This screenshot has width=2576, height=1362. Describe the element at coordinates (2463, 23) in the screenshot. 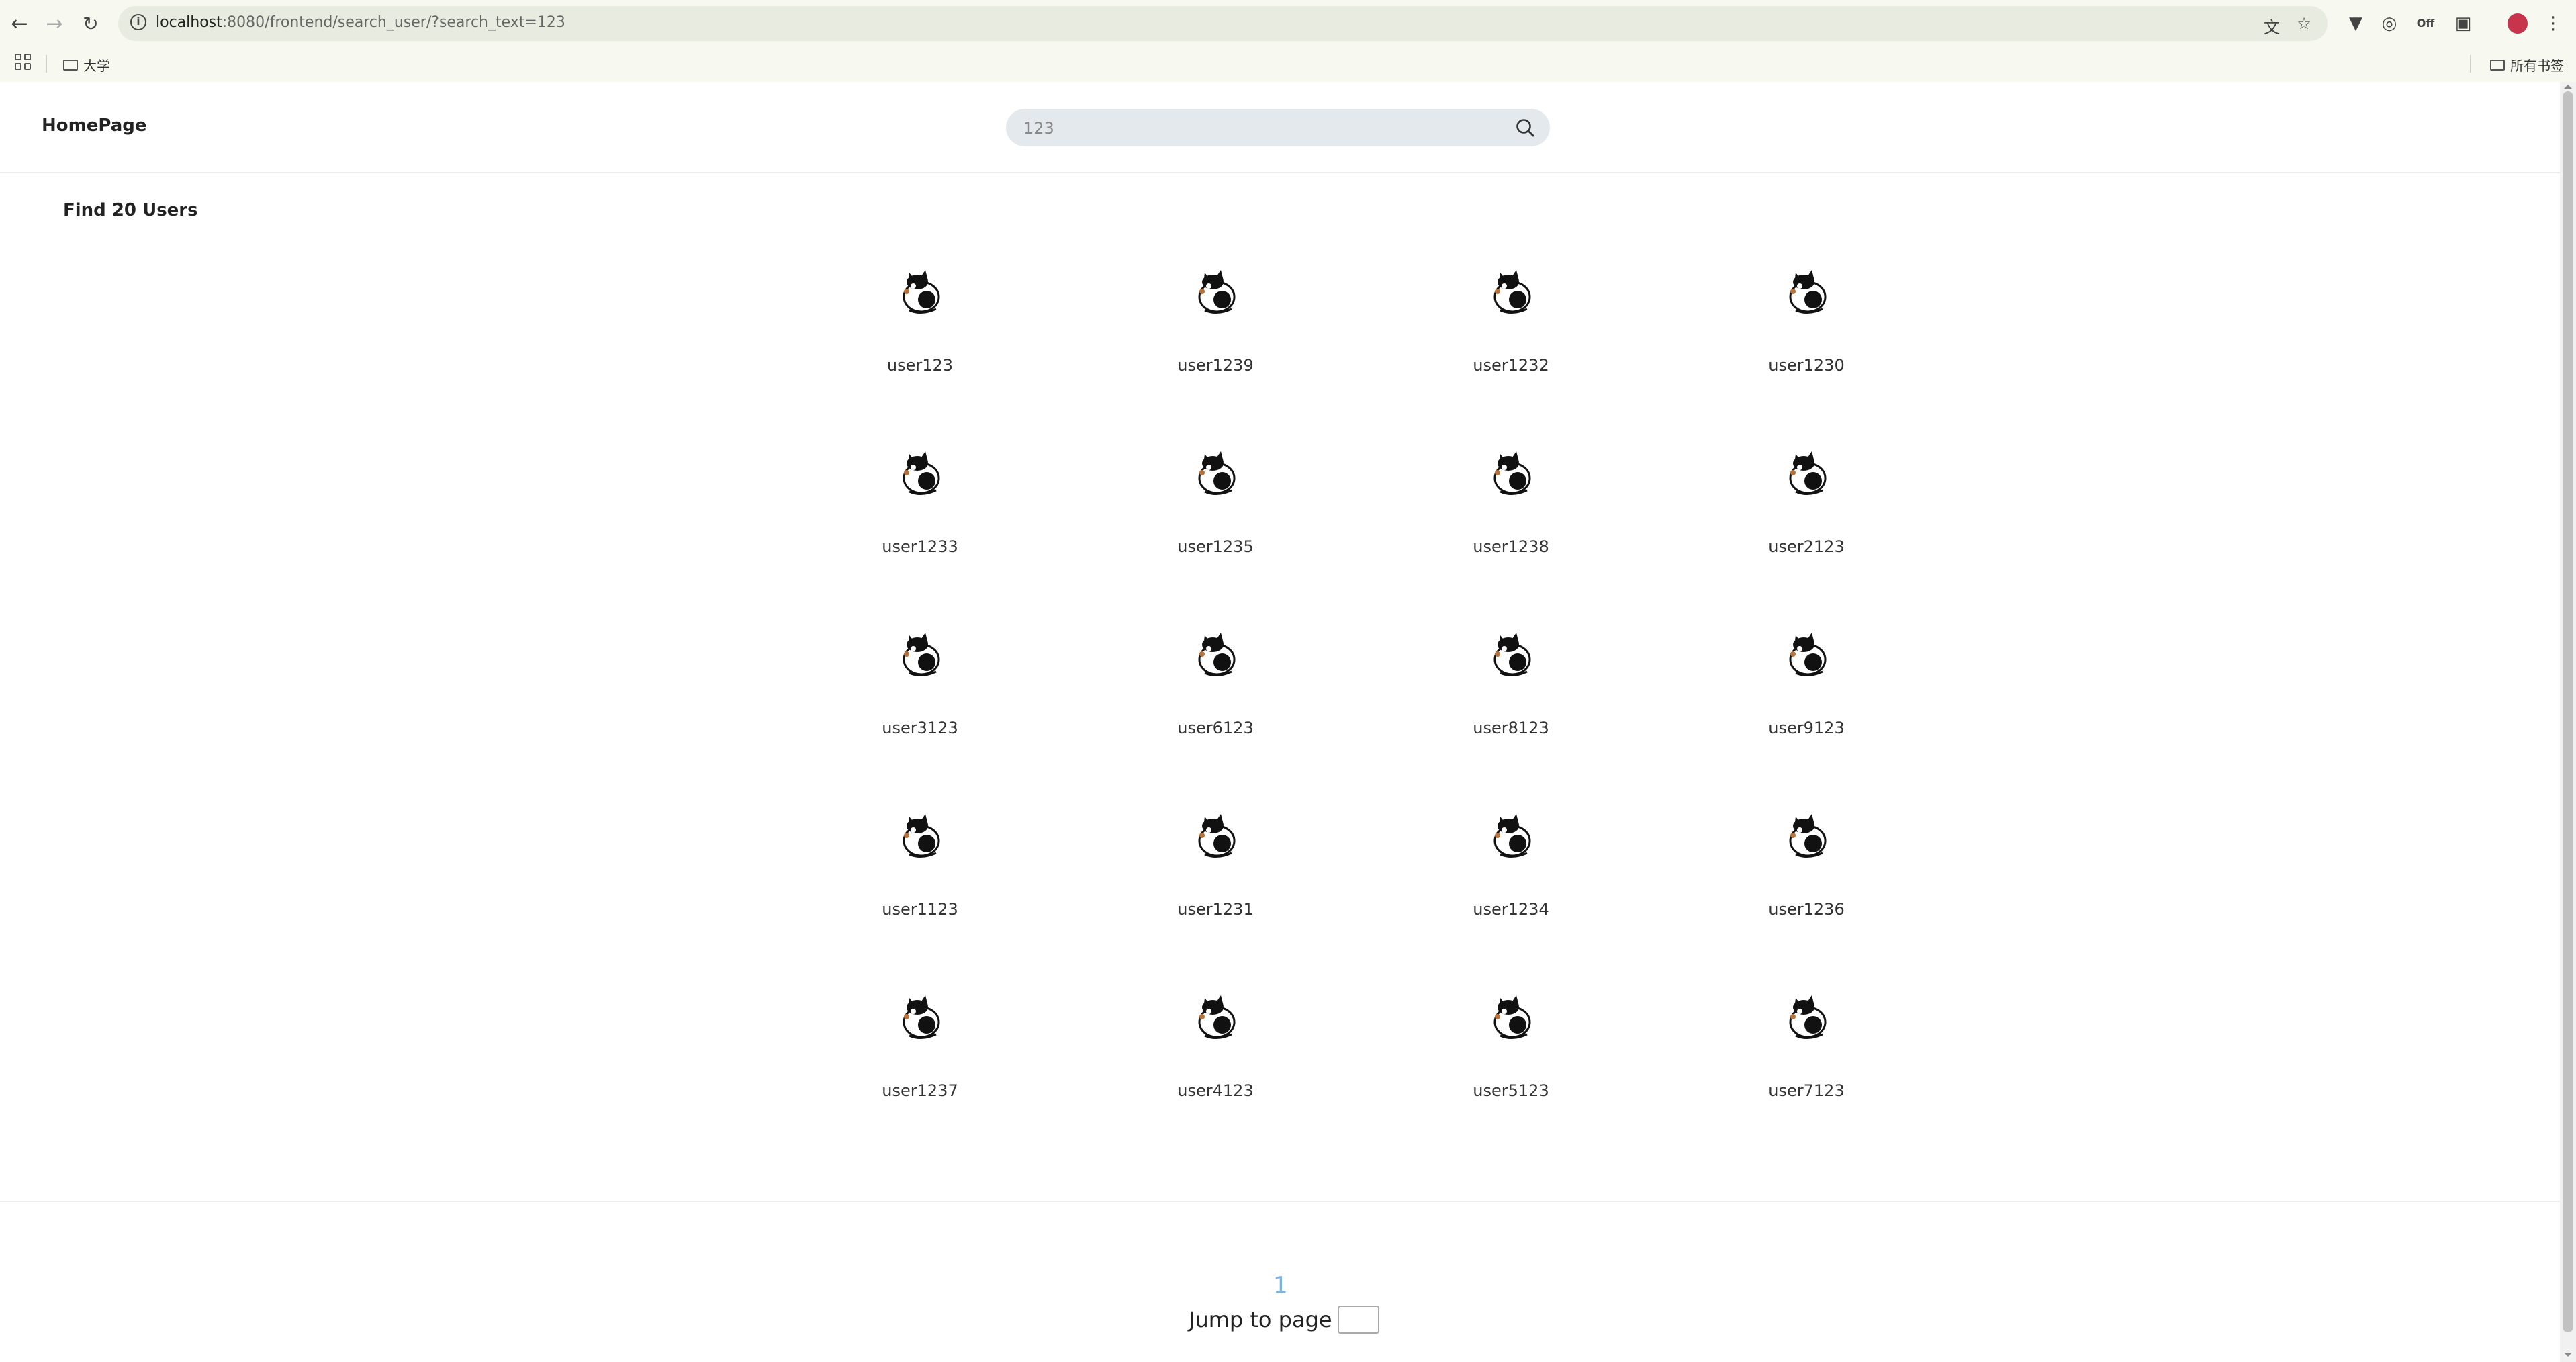

I see `extensions-puzzle-icon: ▣` at that location.